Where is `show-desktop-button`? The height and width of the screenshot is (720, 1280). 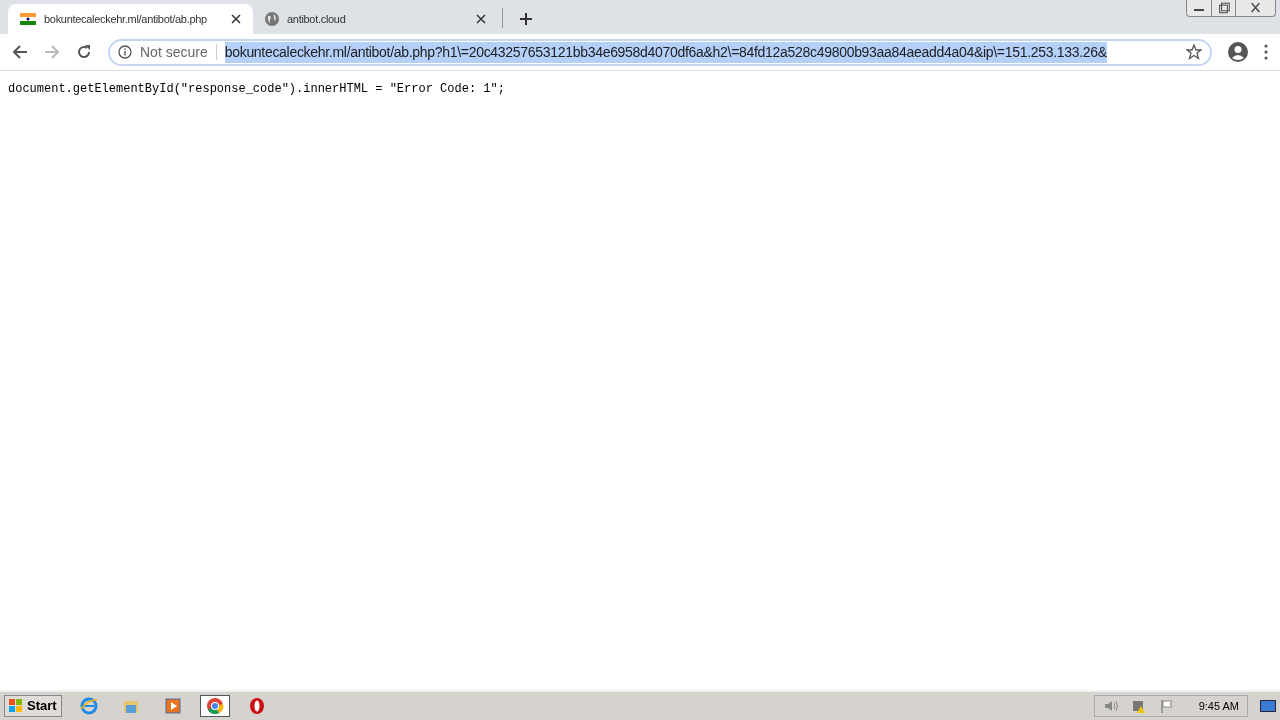
show-desktop-button is located at coordinates (1268, 706).